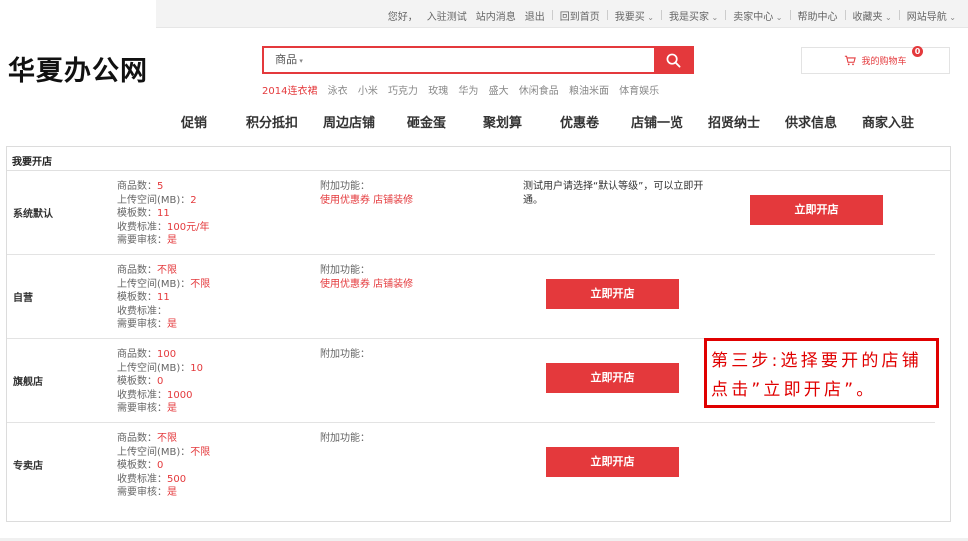 This screenshot has height=541, width=968. I want to click on cart-button: 我的购物车 0, so click(875, 60).